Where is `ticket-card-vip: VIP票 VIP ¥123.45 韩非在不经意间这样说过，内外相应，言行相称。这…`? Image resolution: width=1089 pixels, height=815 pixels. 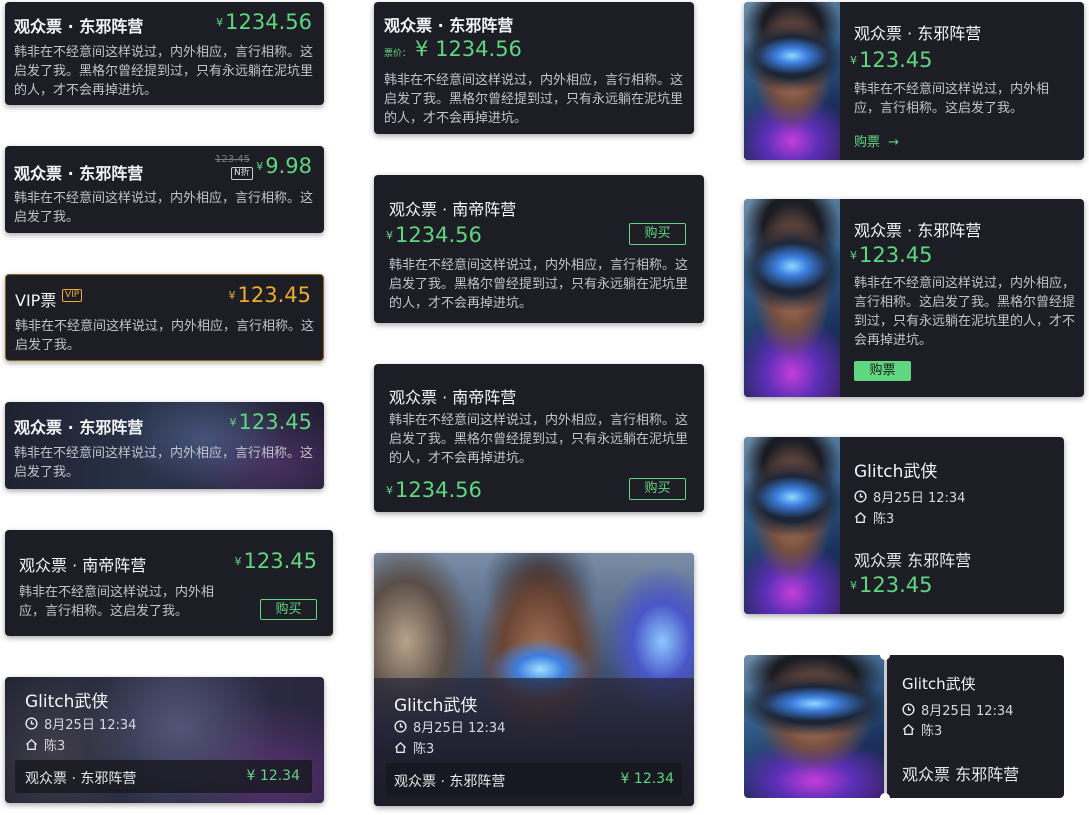
ticket-card-vip: VIP票 VIP ¥123.45 韩非在不经意间这样说过，内外相应，言行相称。这… is located at coordinates (164, 317).